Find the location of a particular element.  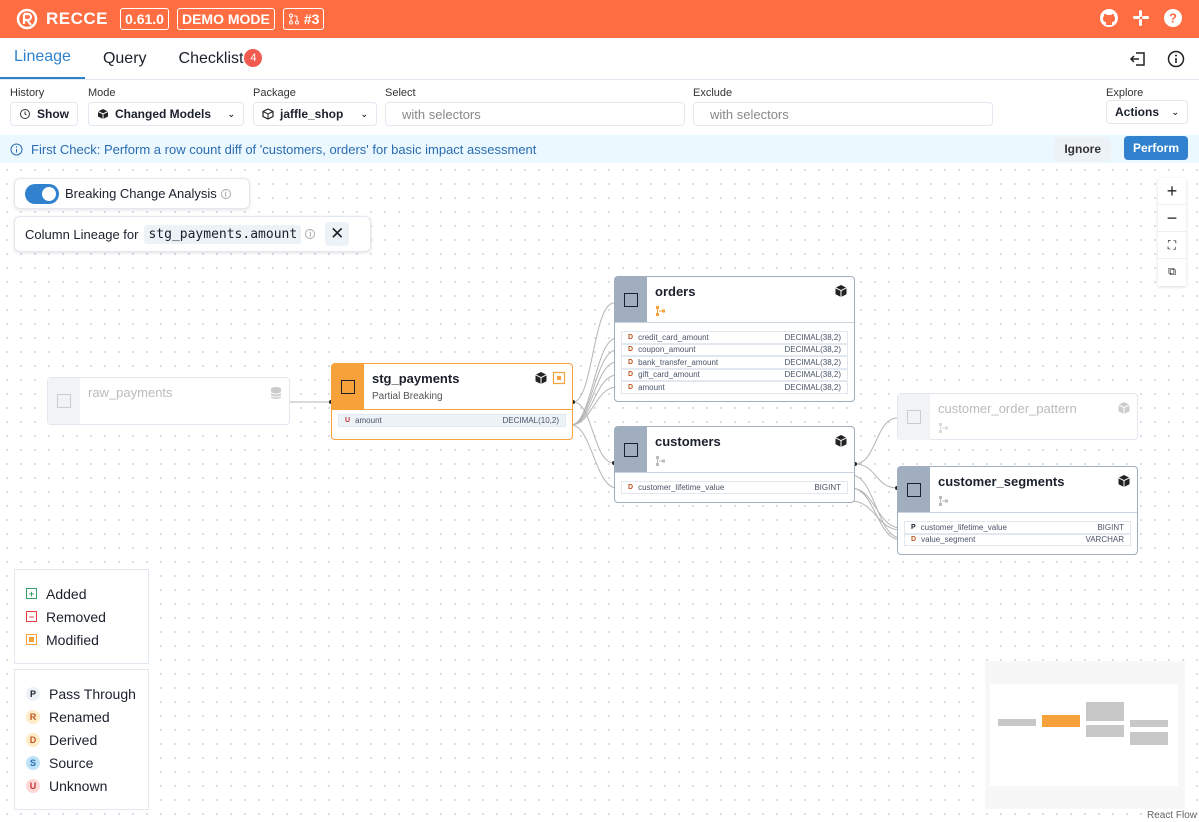

github-icon is located at coordinates (1109, 18).